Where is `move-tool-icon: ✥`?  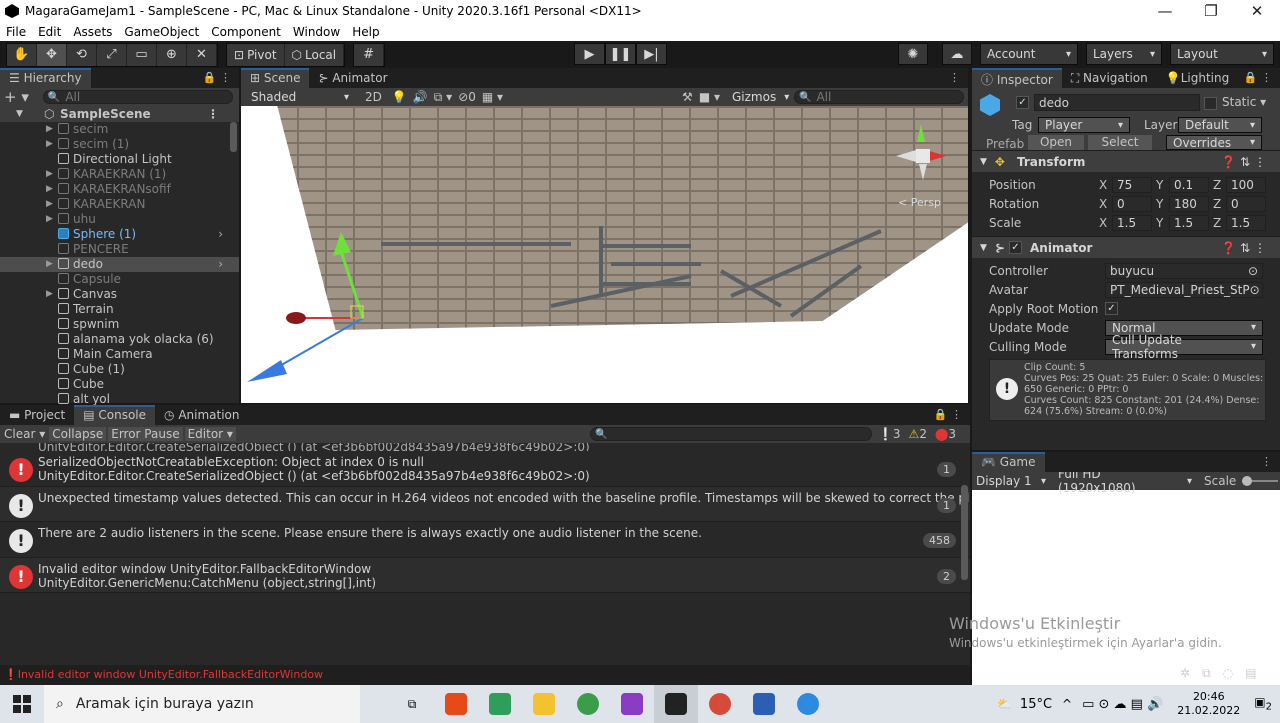 move-tool-icon: ✥ is located at coordinates (52, 54).